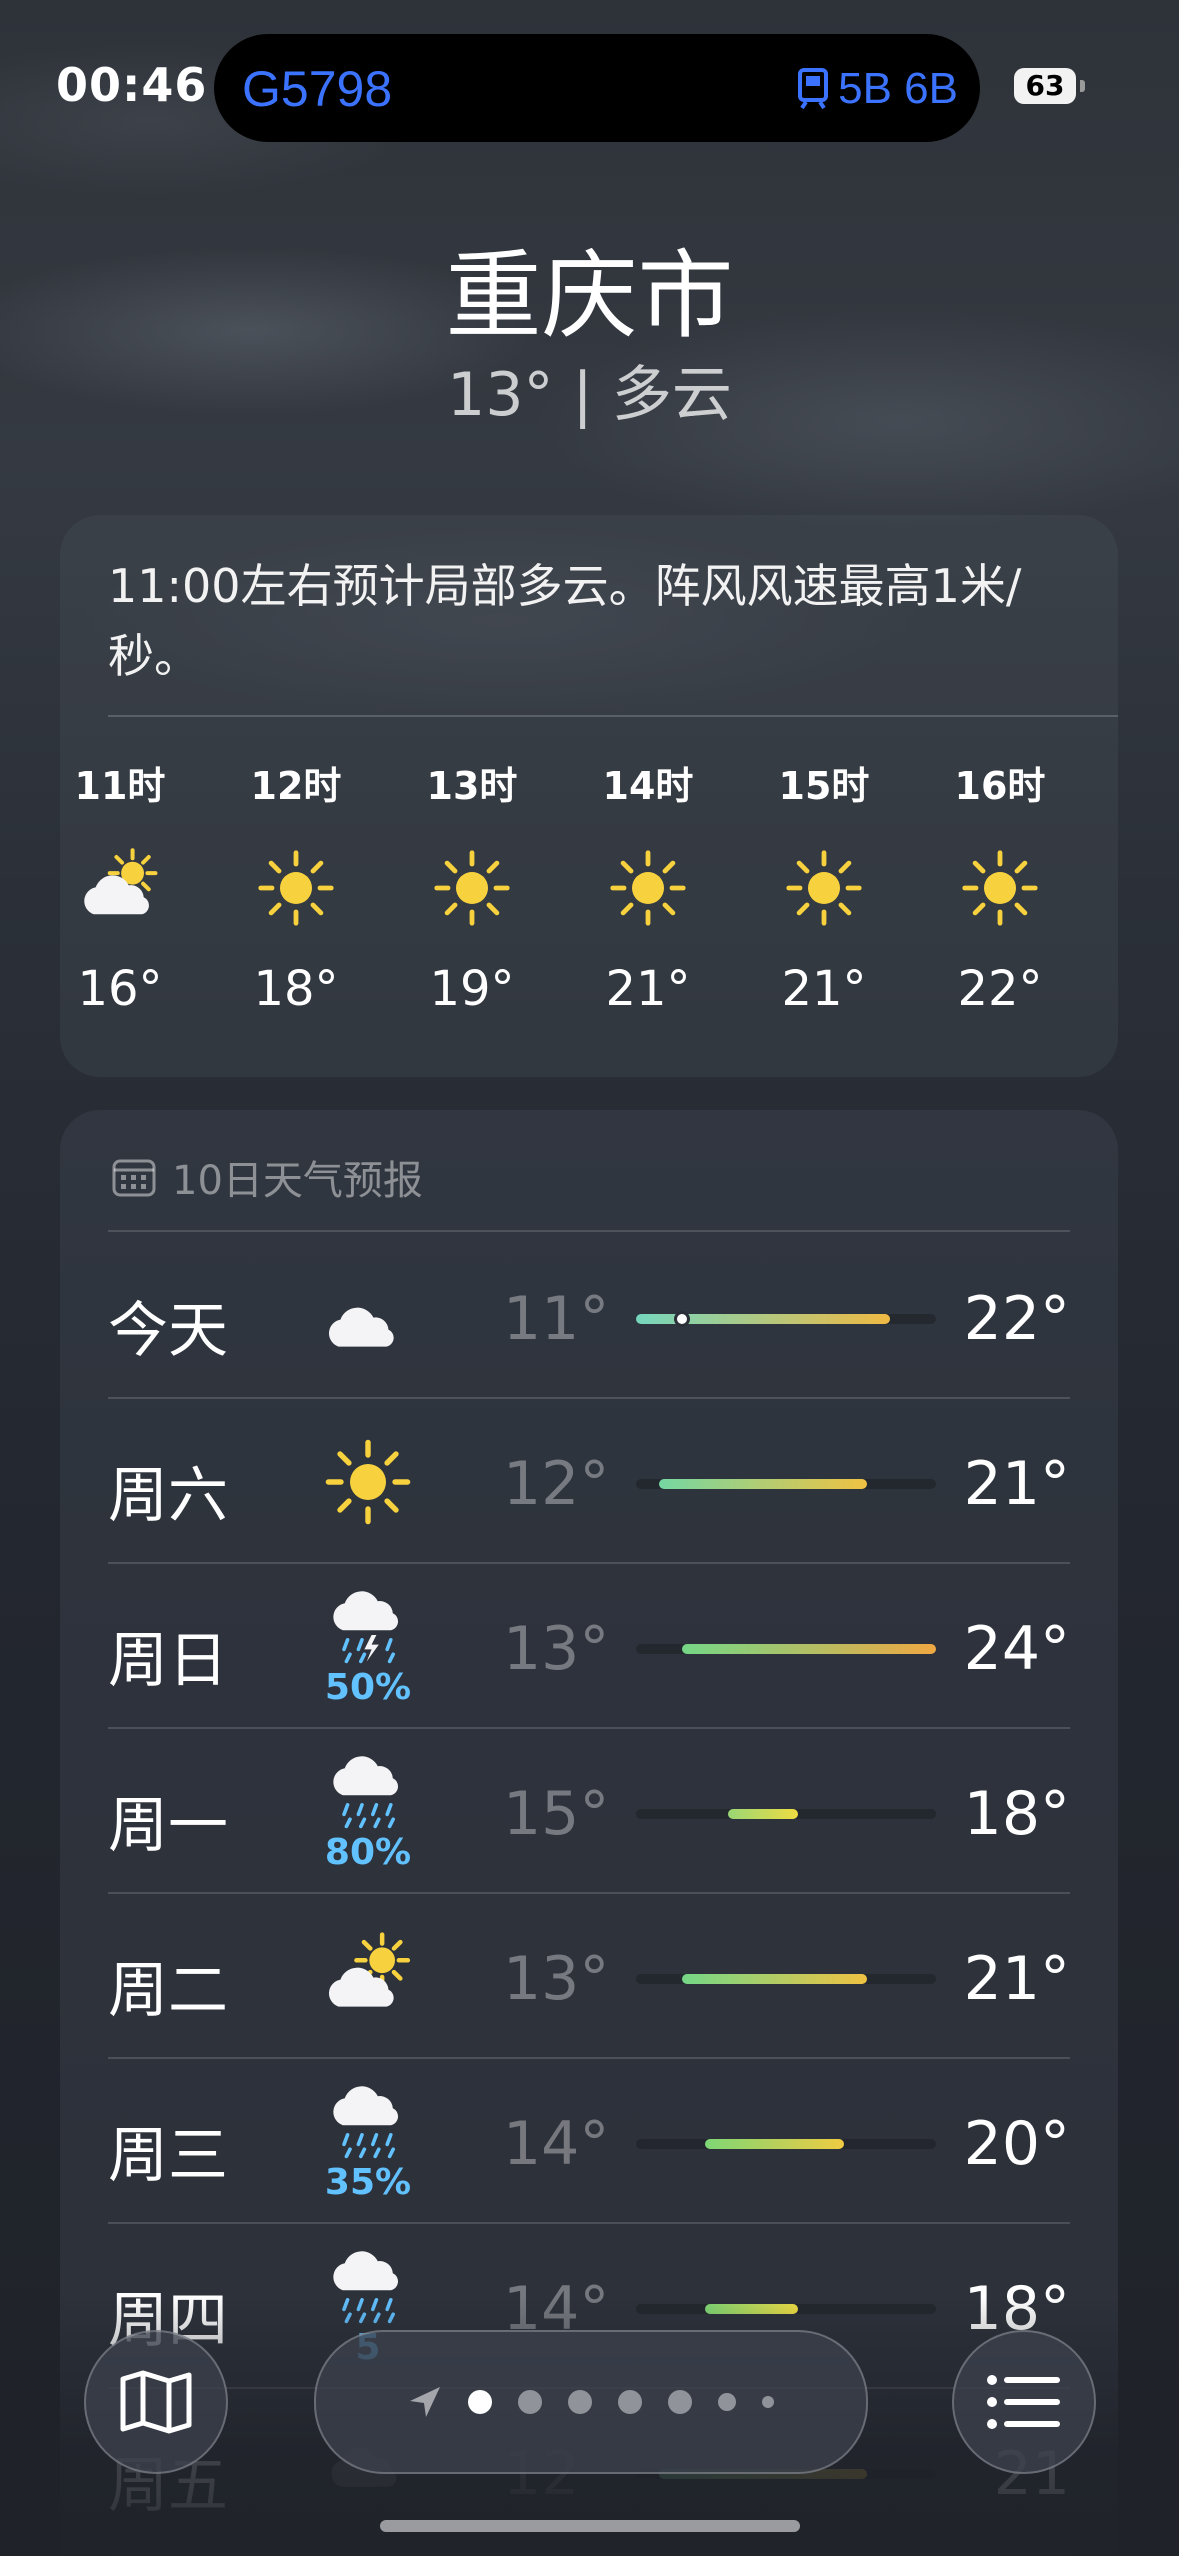  I want to click on daily-forecast-header: 10日天气预报, so click(267, 1177).